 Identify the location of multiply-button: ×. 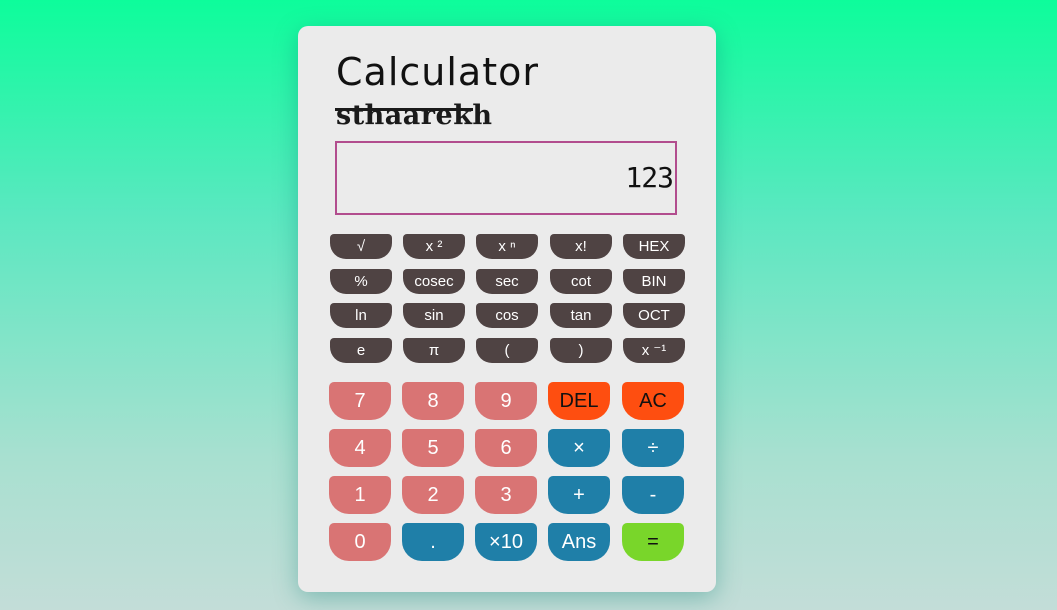
(579, 448).